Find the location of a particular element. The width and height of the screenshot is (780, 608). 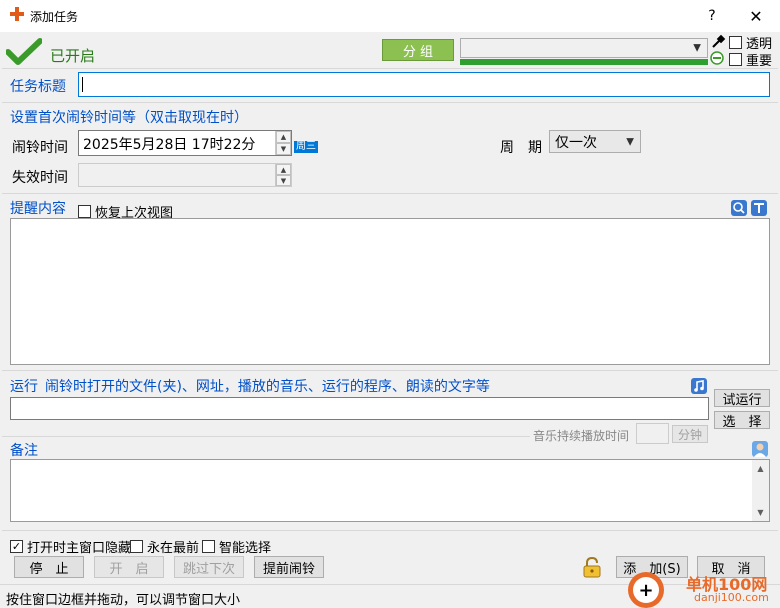

music-icon is located at coordinates (699, 386).